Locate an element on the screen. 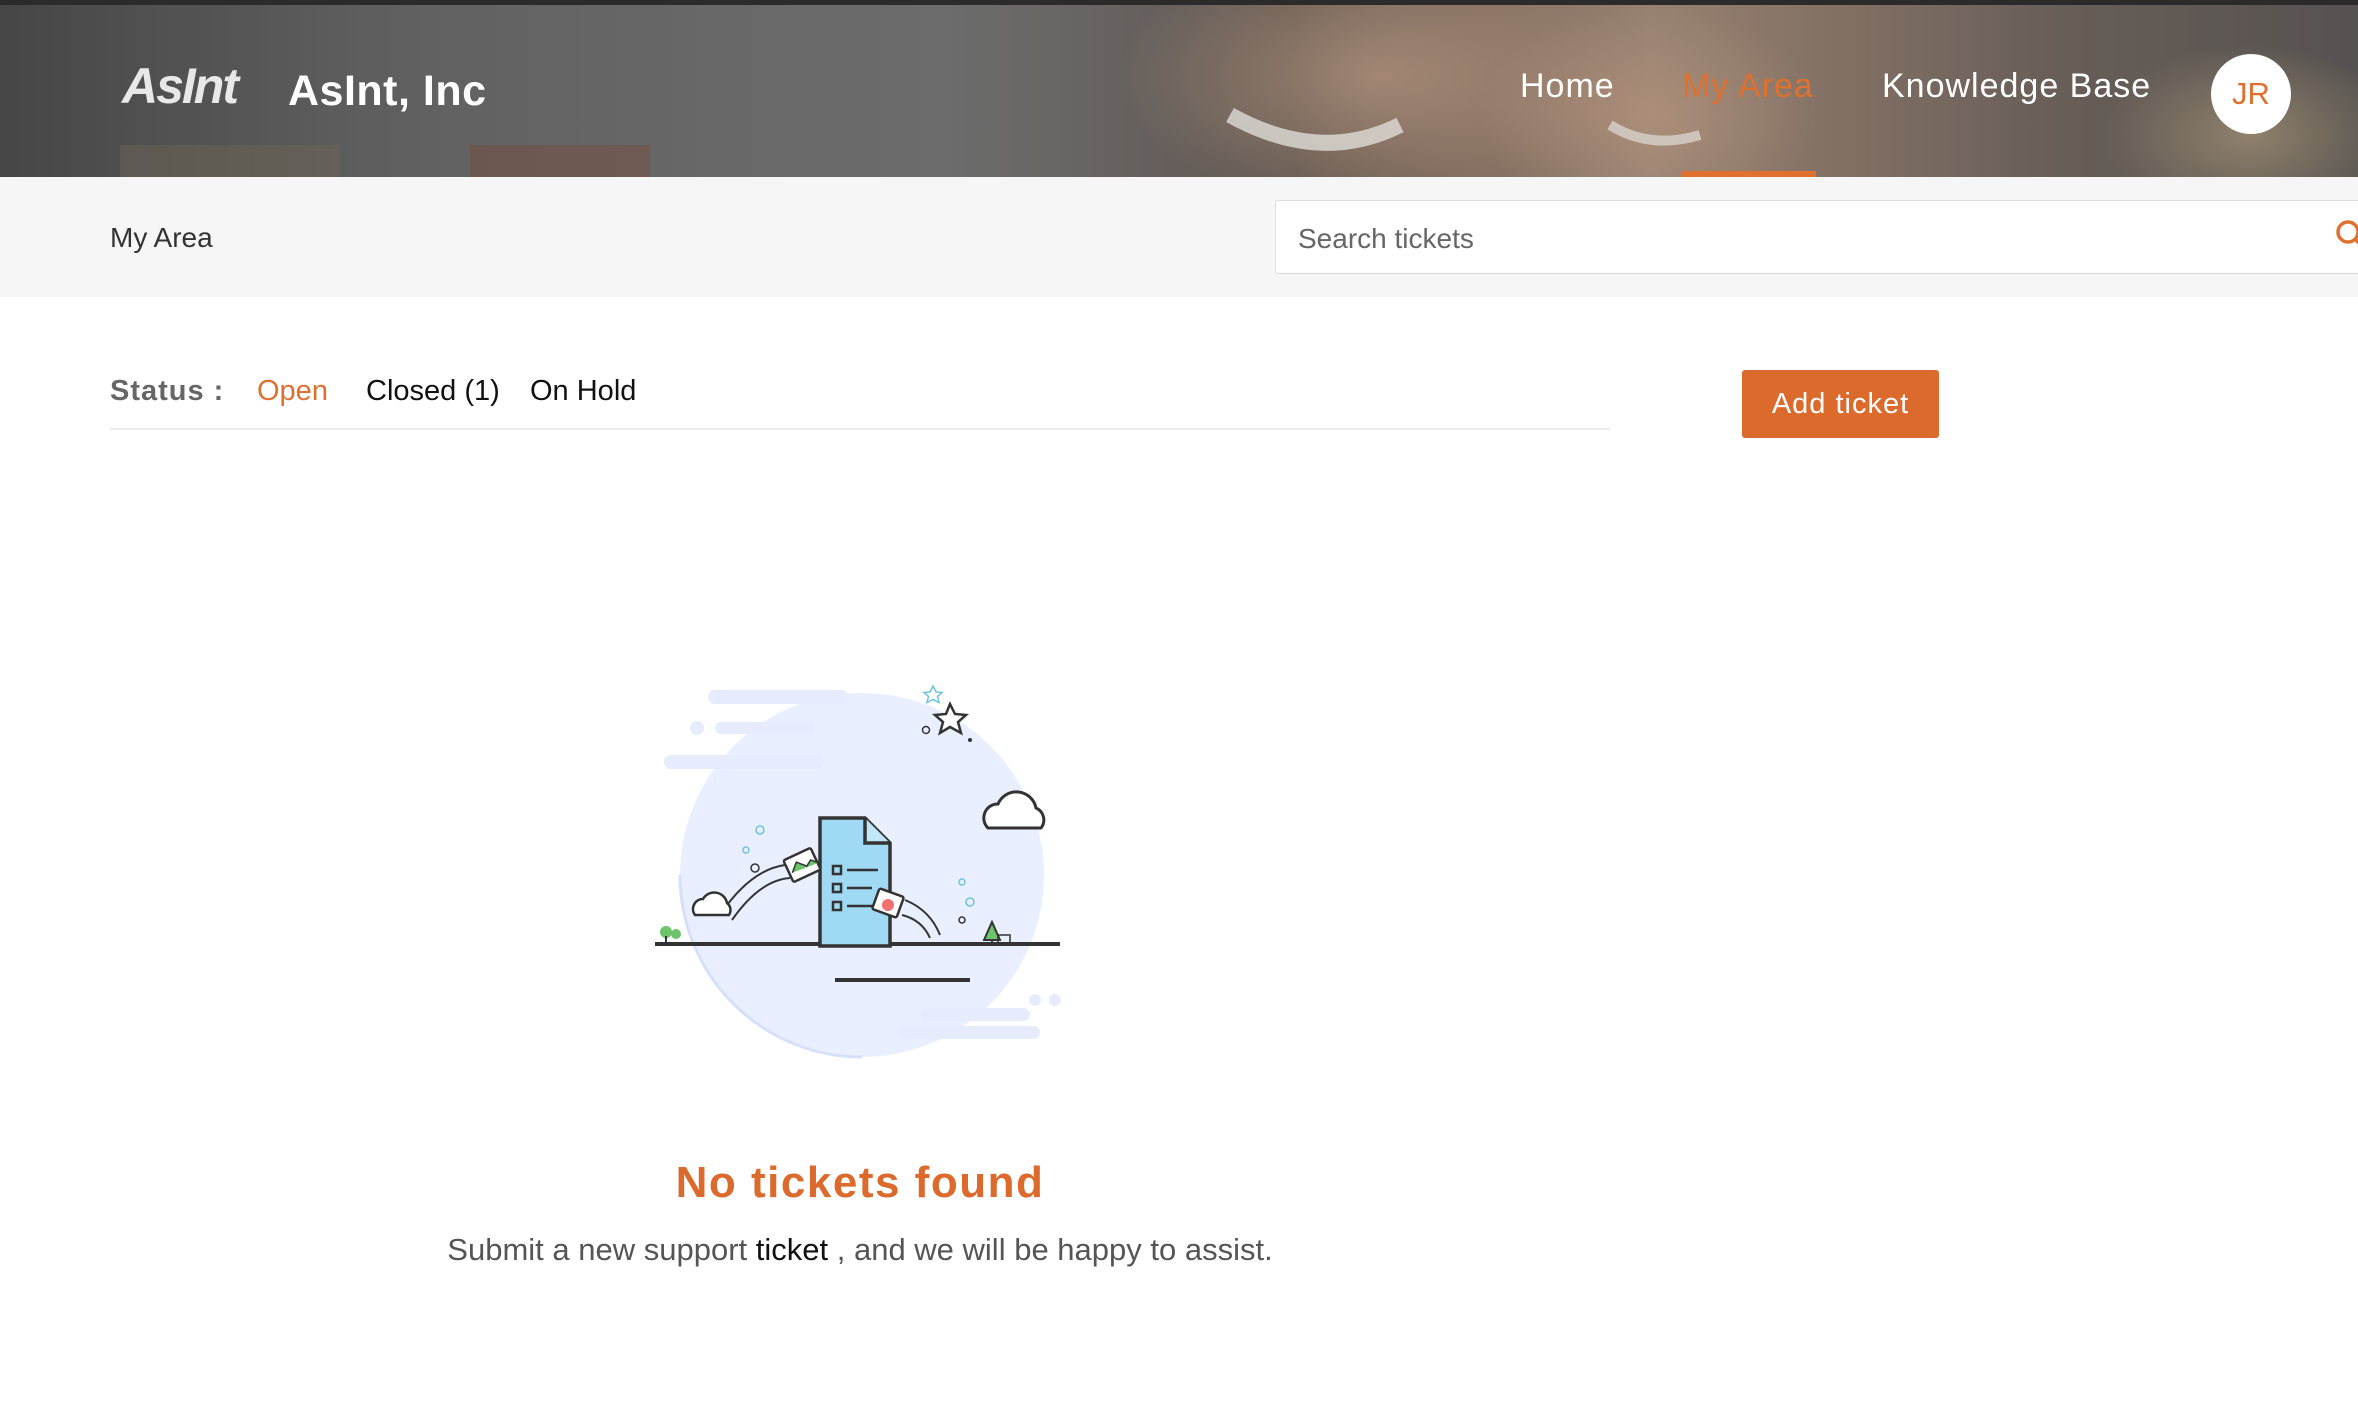  breadcrumb: My Area is located at coordinates (161, 237).